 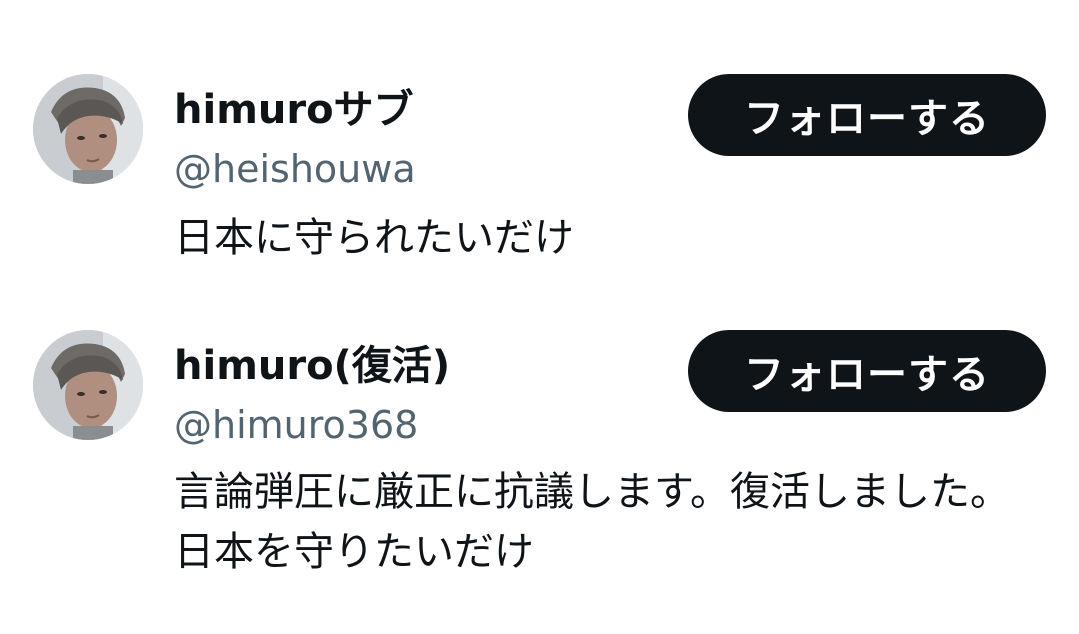 I want to click on user-bio: 日本に守られたいだけ, so click(x=374, y=238).